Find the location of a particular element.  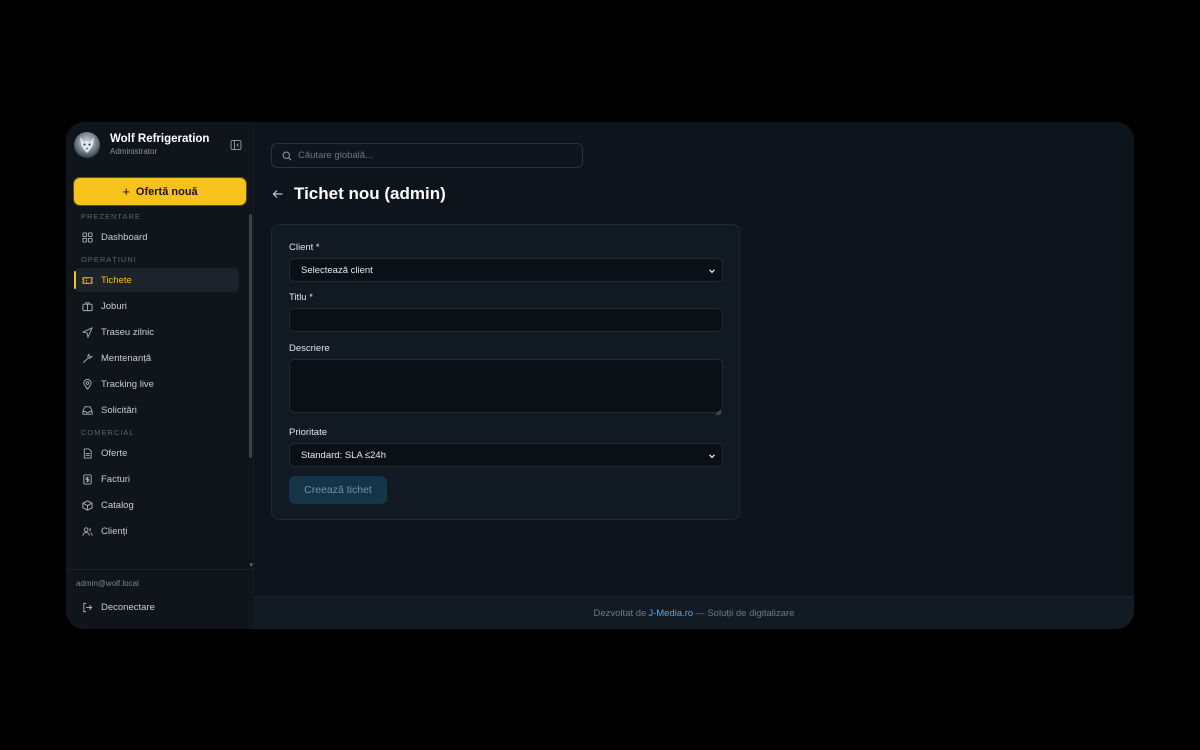

sidebar-item-label: Dashboard is located at coordinates (124, 237).